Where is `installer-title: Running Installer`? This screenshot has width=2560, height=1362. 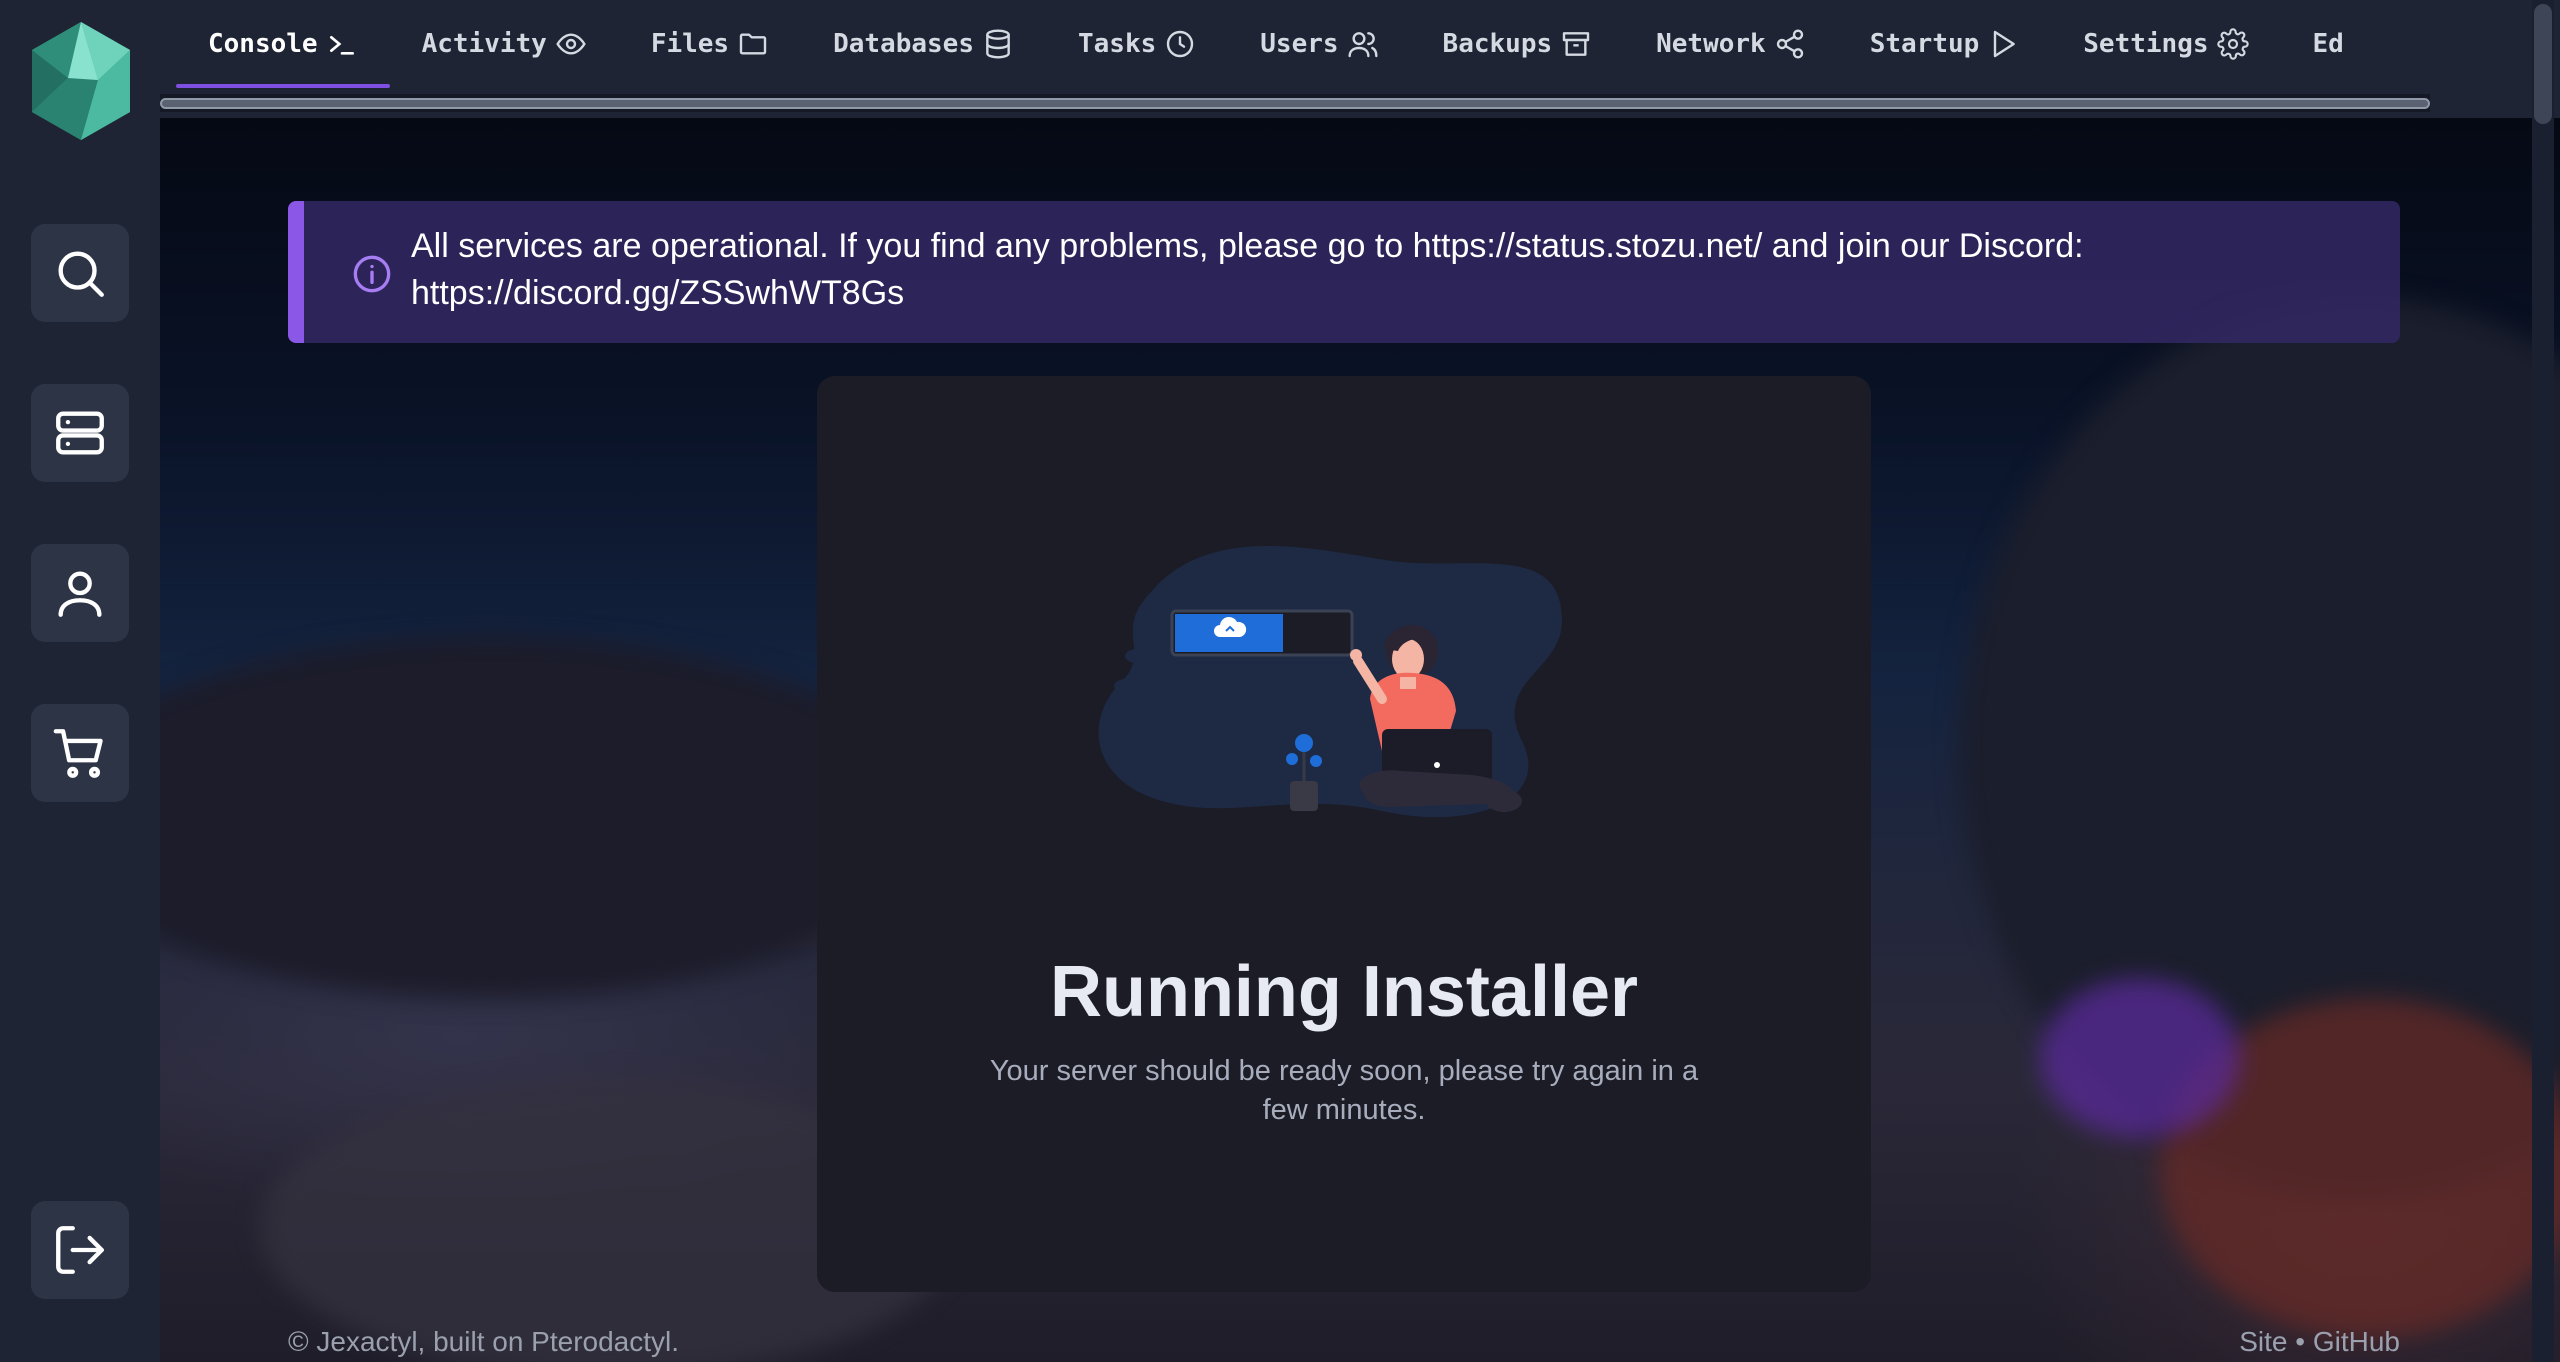 installer-title: Running Installer is located at coordinates (1344, 992).